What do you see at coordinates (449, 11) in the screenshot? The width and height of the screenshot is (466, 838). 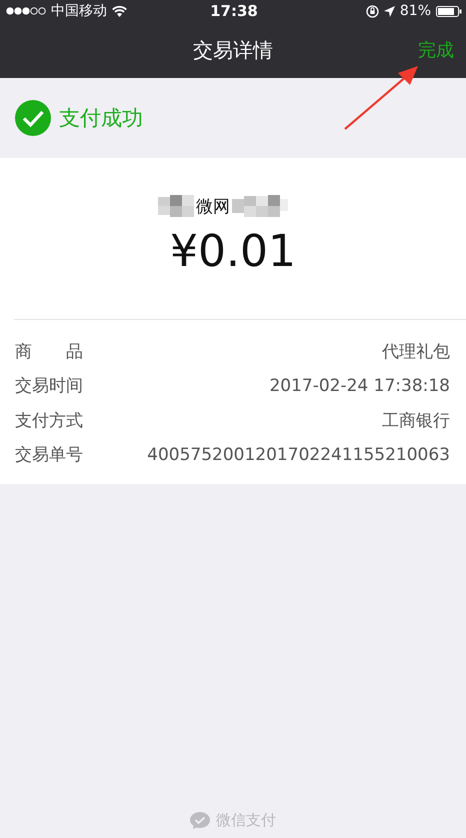 I see `battery-icon` at bounding box center [449, 11].